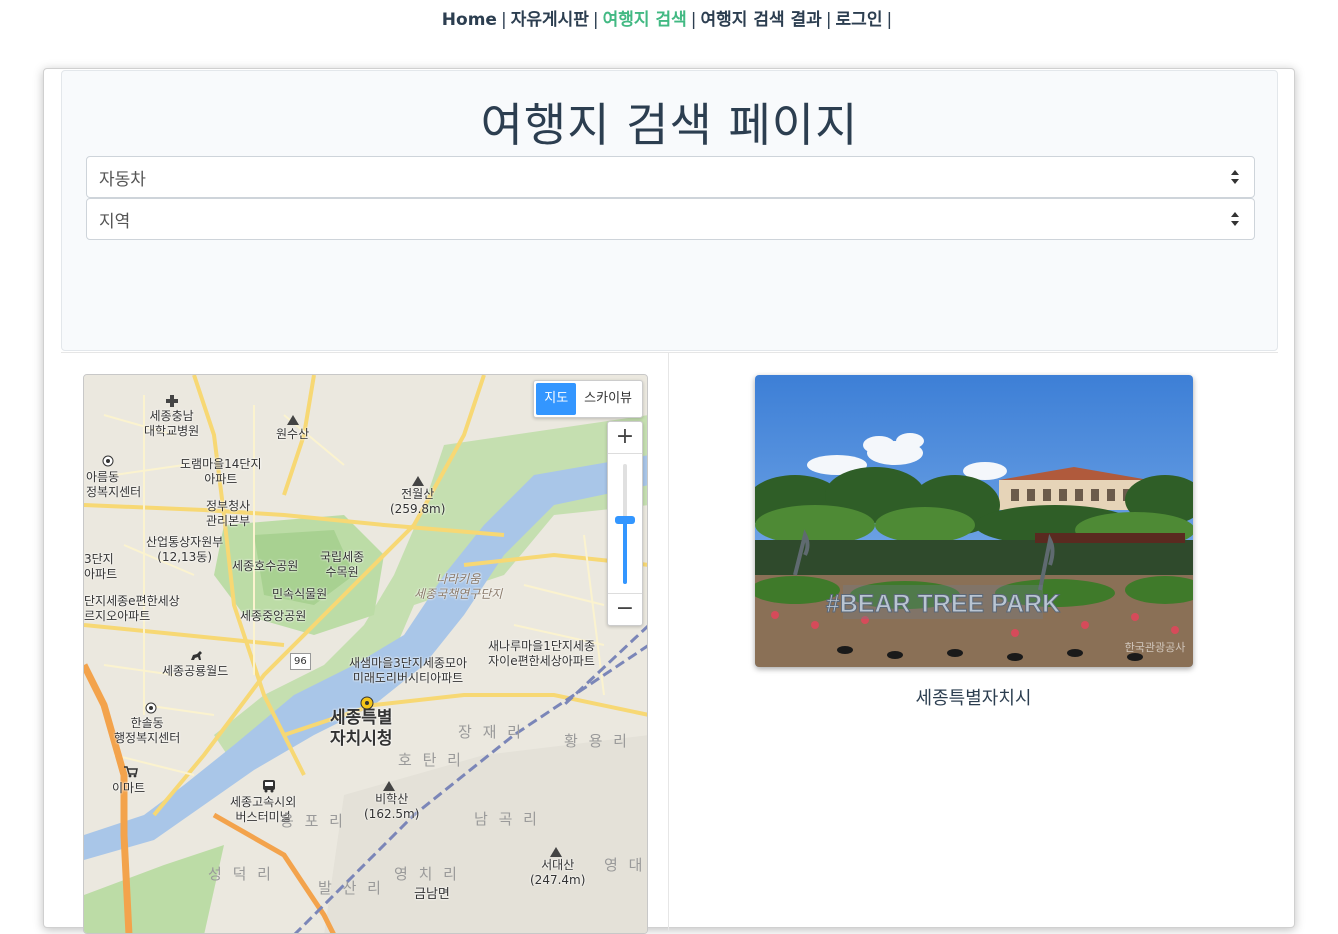  I want to click on top-nav: Home | 자유게시판 | 여행지 검색 | 여행지 검색 결과 | 로그인 |, so click(669, 20).